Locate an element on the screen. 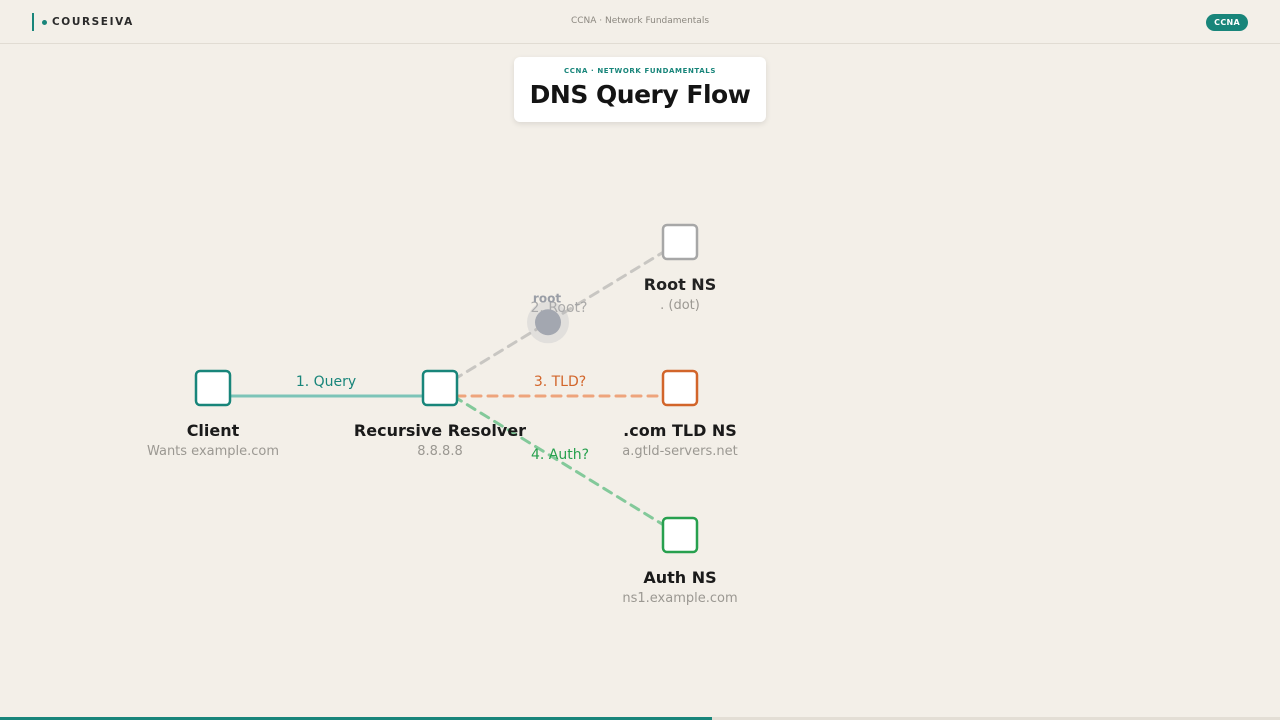  node-detail-auth: ns1.example.com is located at coordinates (679, 598).